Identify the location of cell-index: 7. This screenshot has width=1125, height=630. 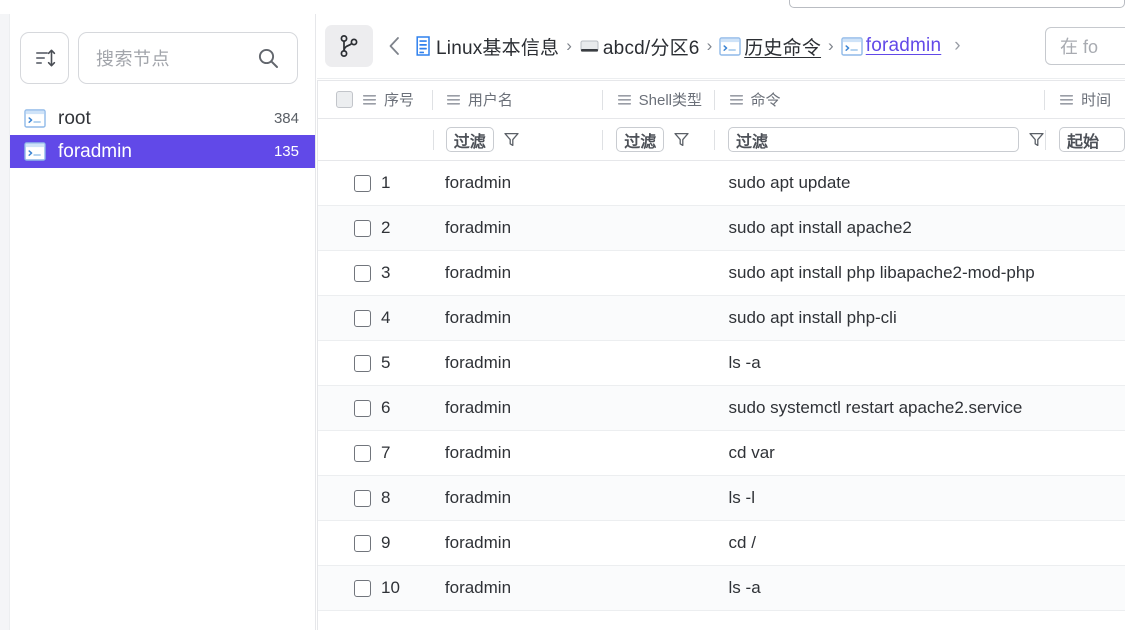
(375, 453).